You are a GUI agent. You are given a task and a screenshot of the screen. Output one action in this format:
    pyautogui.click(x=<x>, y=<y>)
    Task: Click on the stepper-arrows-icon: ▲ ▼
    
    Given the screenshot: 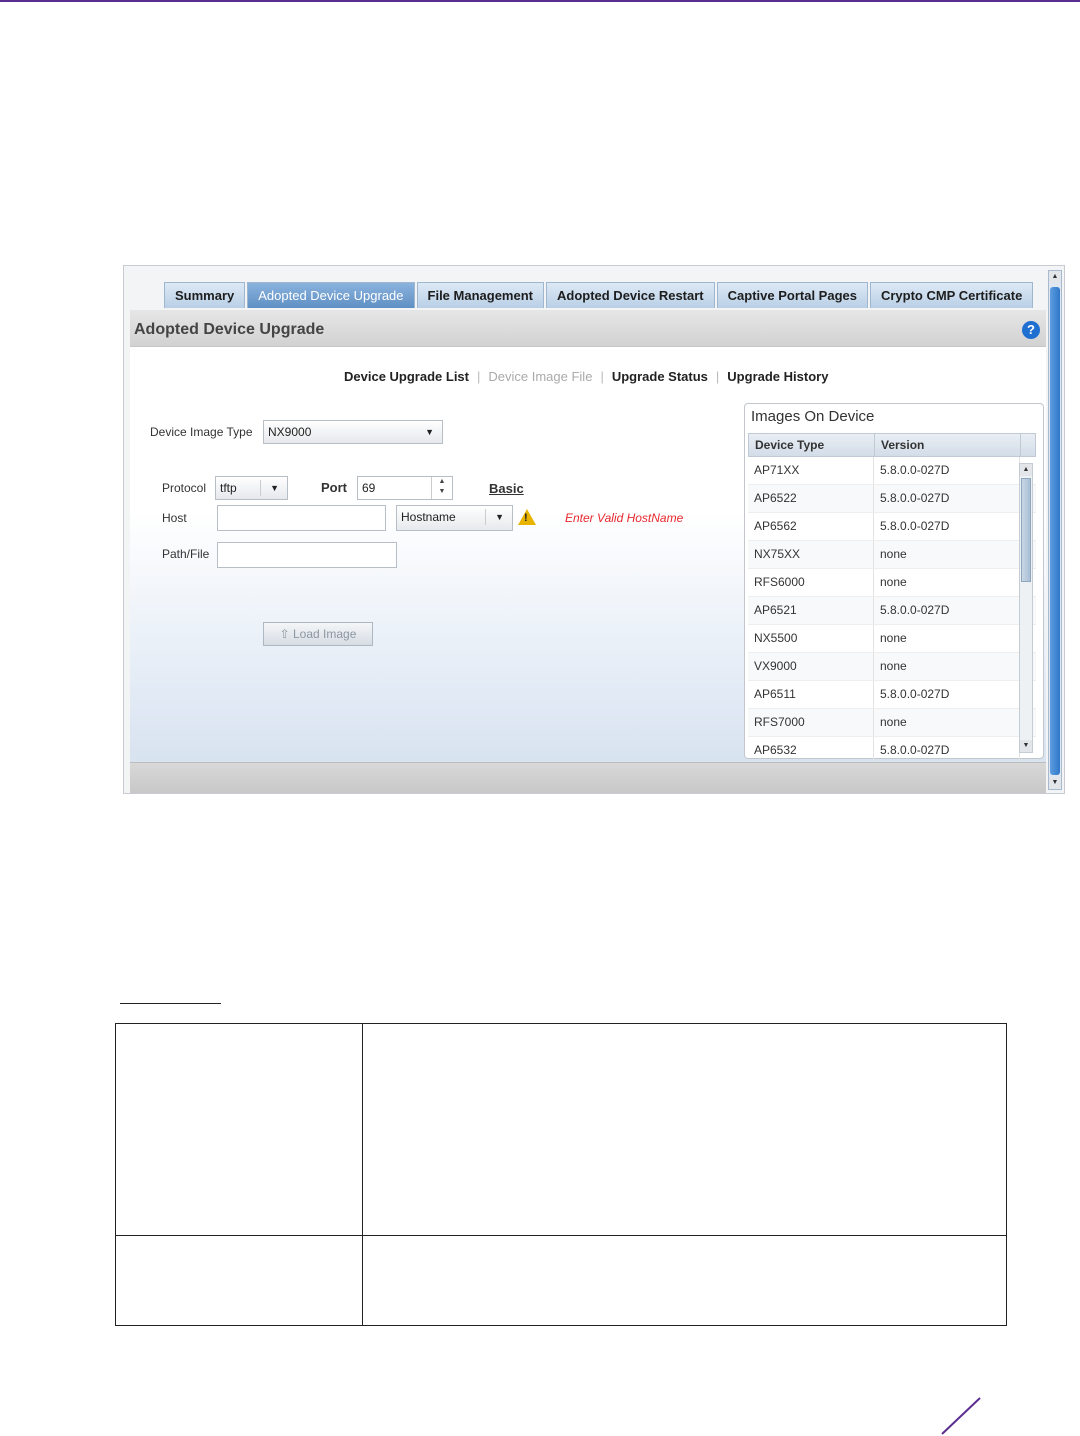 What is the action you would take?
    pyautogui.click(x=441, y=488)
    